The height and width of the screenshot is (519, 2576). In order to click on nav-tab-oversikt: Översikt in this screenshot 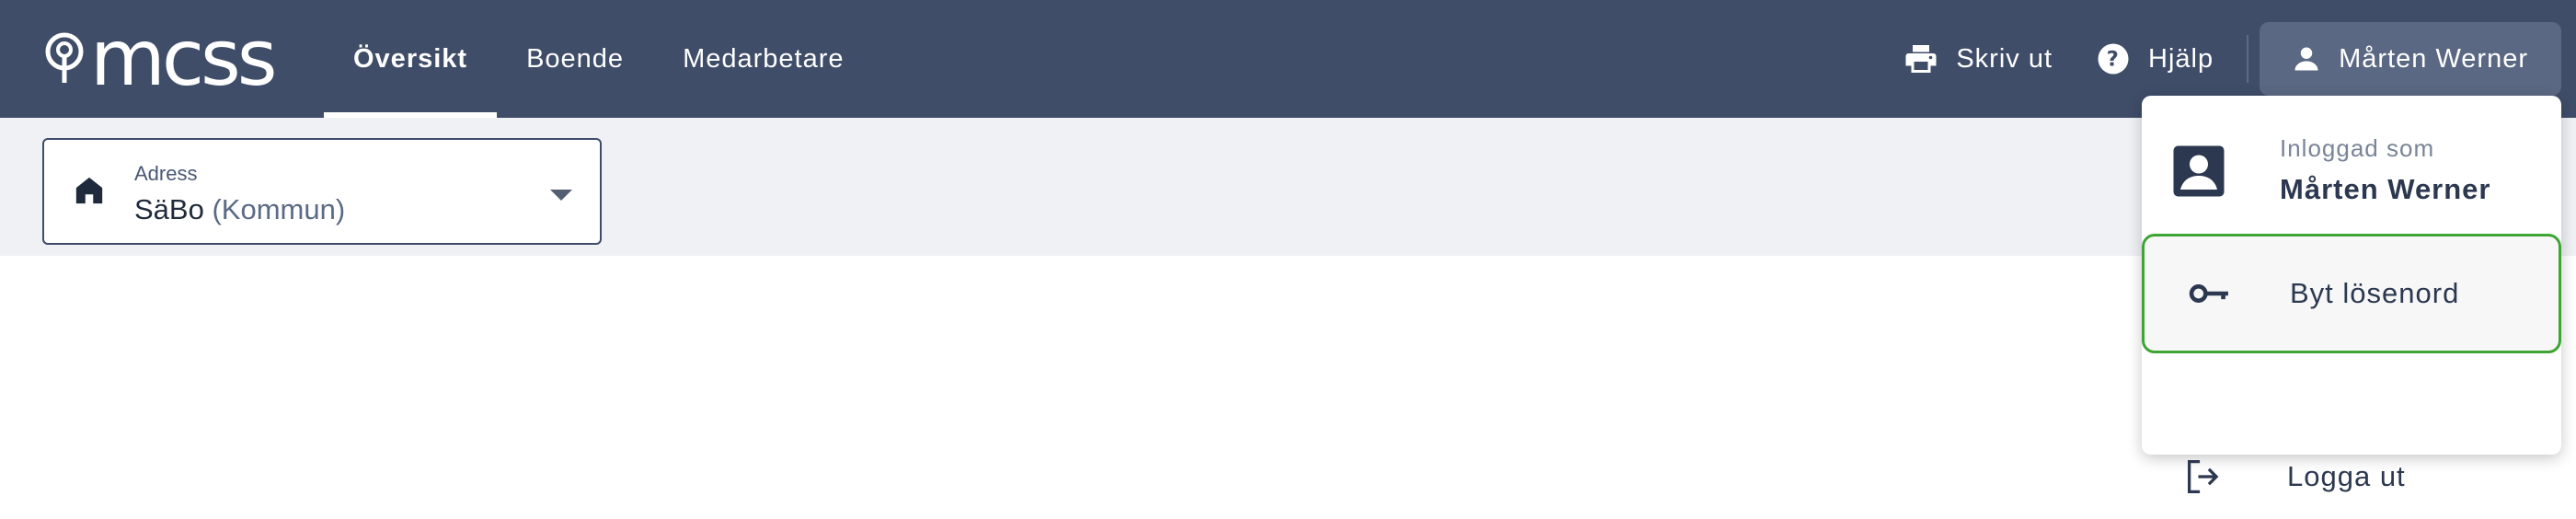, I will do `click(411, 59)`.